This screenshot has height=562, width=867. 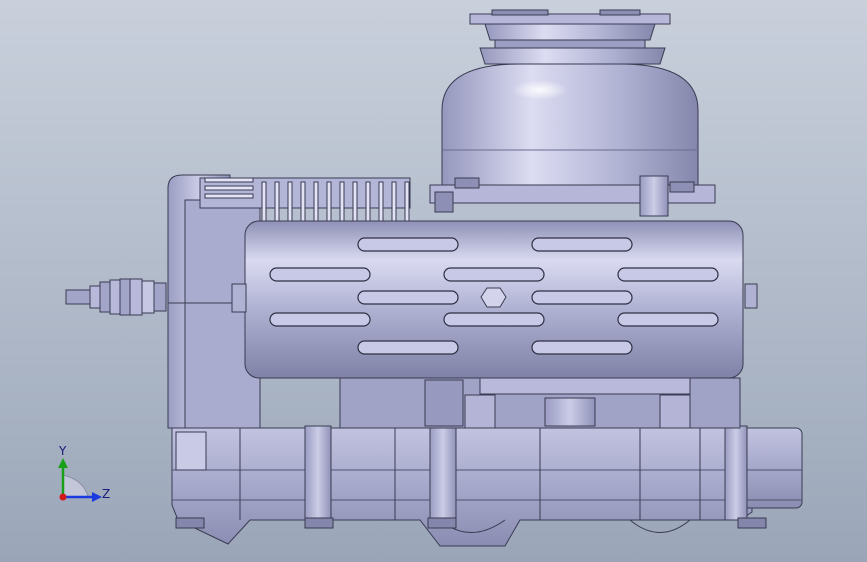 What do you see at coordinates (106, 494) in the screenshot?
I see `z-axis-label: Z` at bounding box center [106, 494].